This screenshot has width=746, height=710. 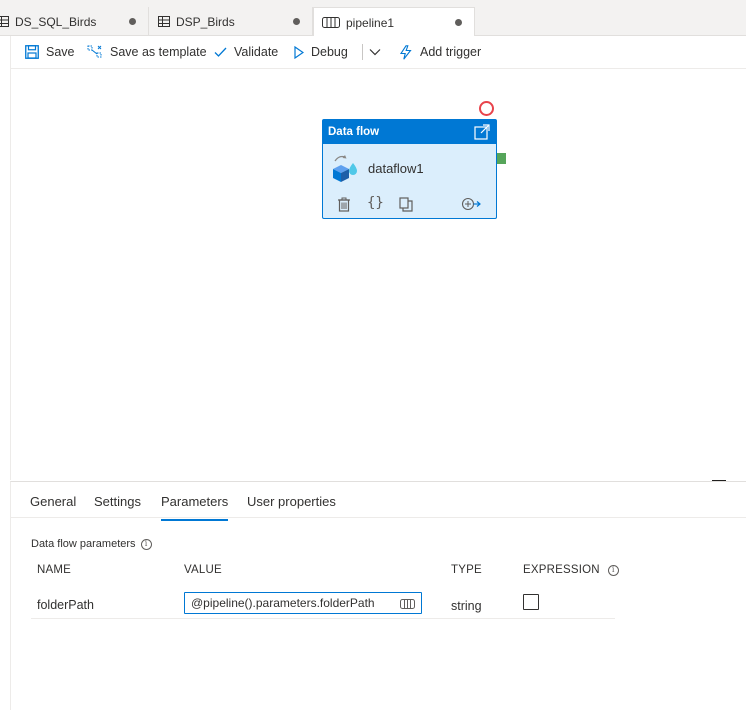 I want to click on tab-parameters: Parameters, so click(x=195, y=507).